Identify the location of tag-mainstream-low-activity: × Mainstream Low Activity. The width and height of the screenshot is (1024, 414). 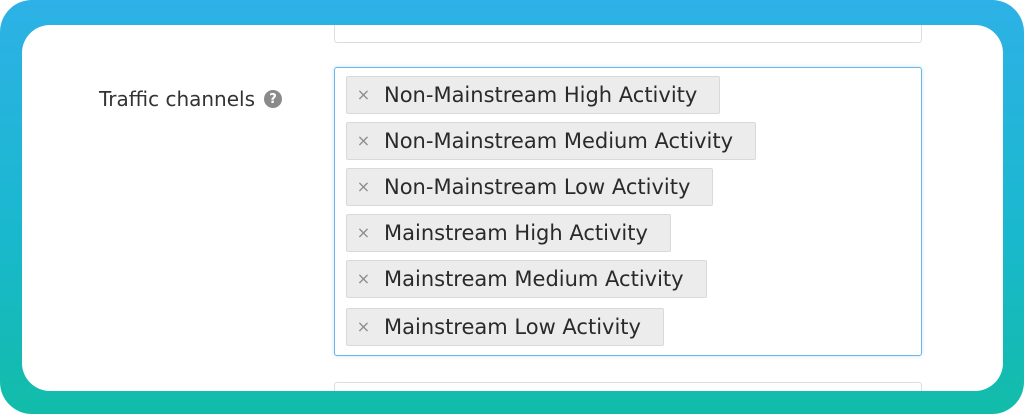
(505, 327).